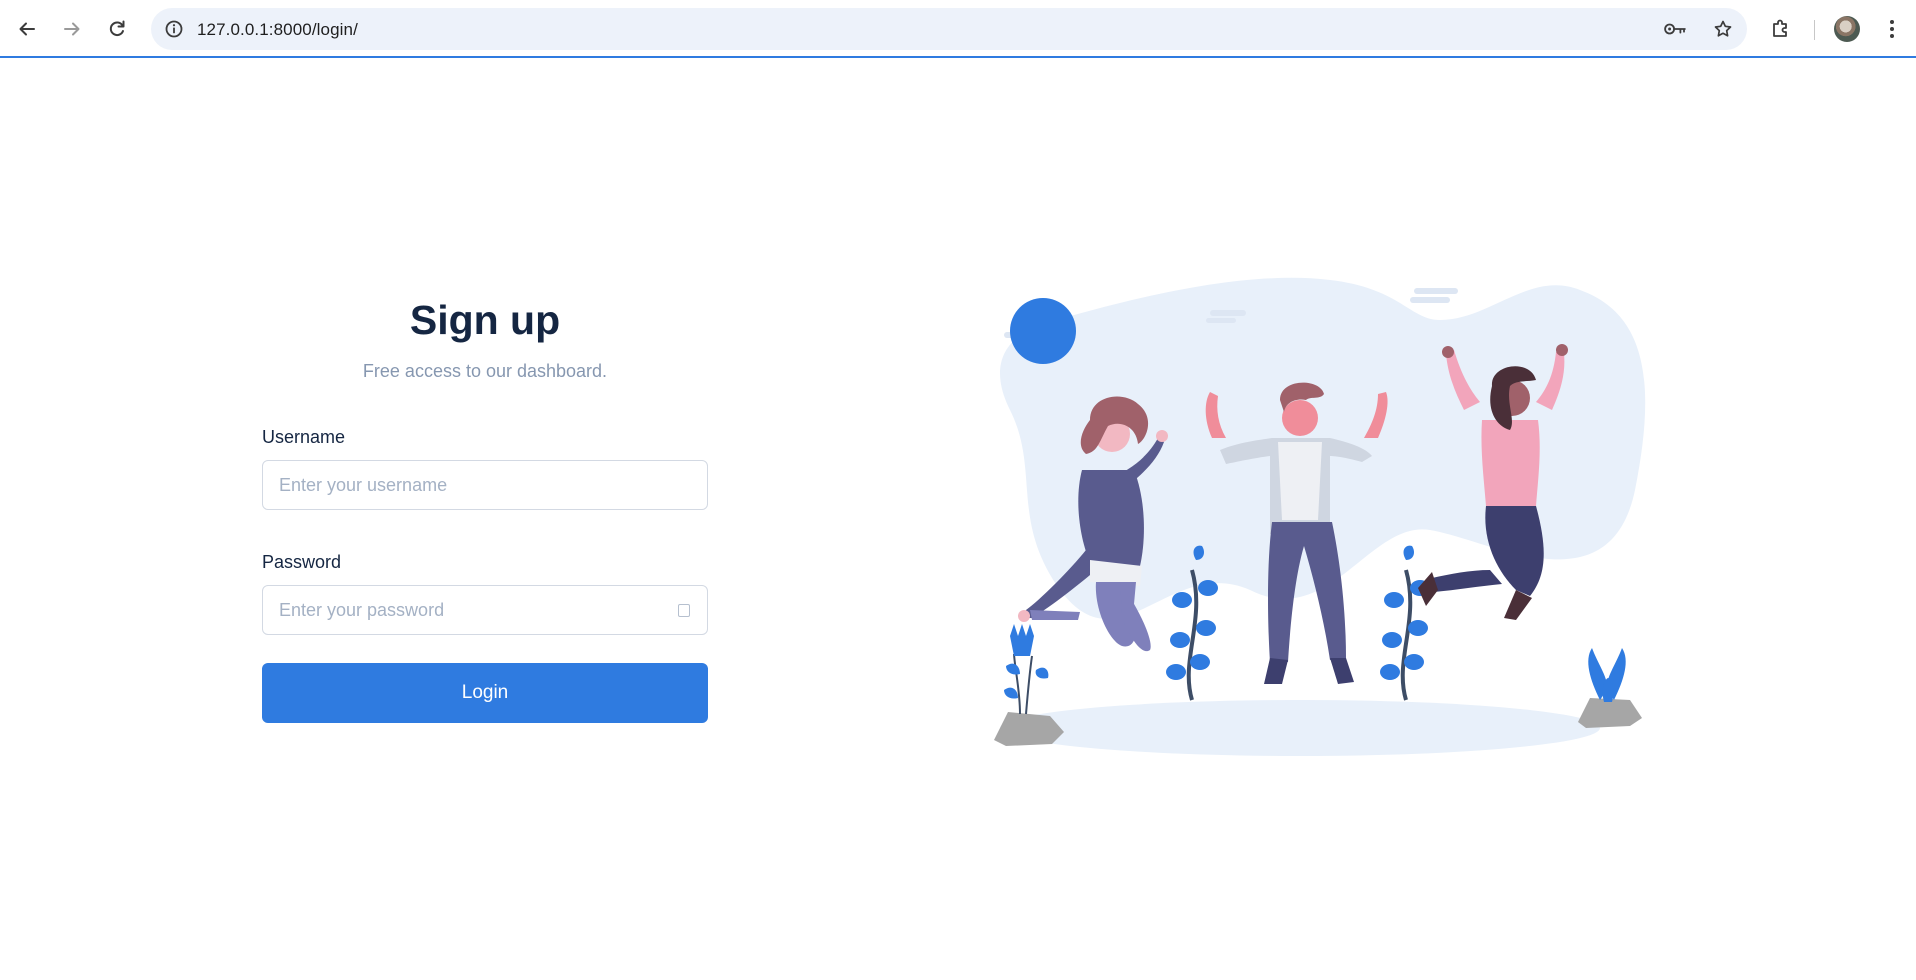  Describe the element at coordinates (1610, 713) in the screenshot. I see `rock-right` at that location.